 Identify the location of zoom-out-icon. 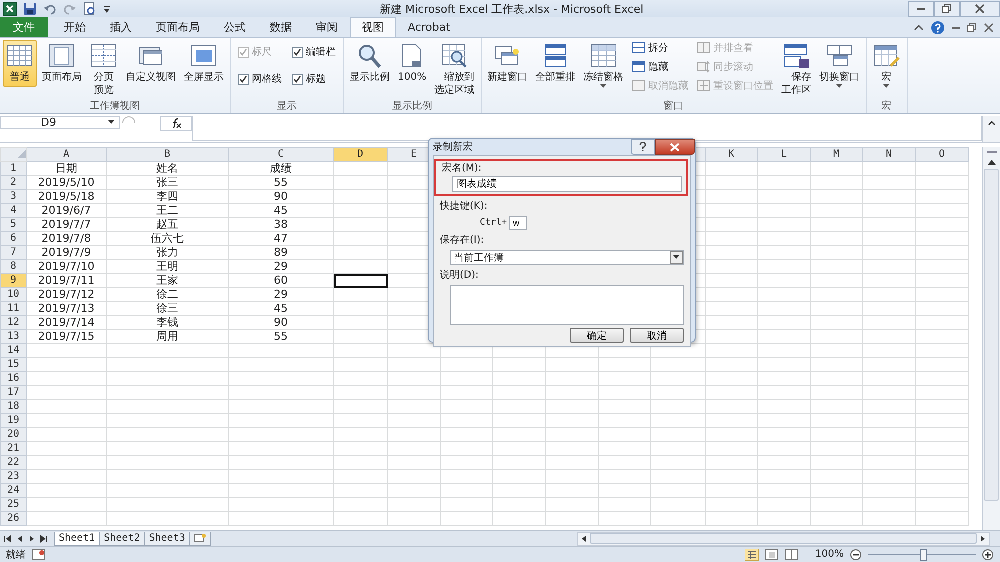
(856, 554).